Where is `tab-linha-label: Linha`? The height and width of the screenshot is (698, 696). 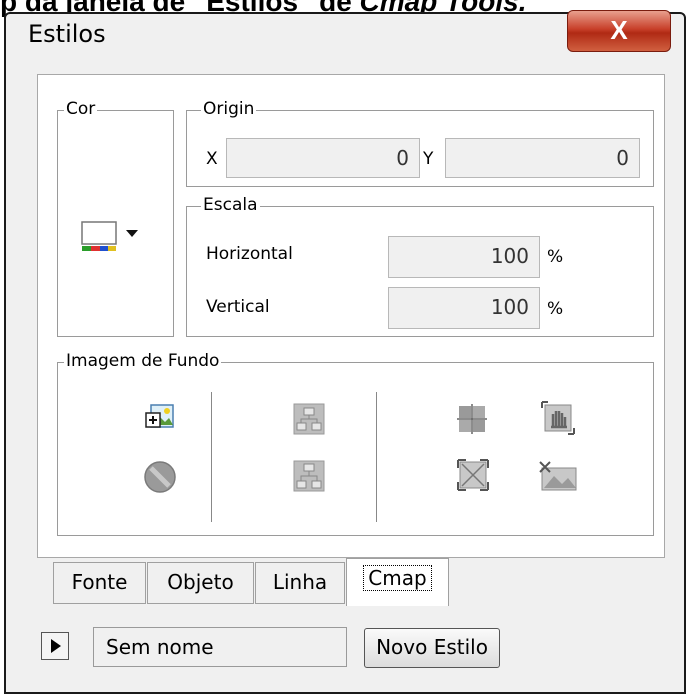
tab-linha-label: Linha is located at coordinates (300, 582).